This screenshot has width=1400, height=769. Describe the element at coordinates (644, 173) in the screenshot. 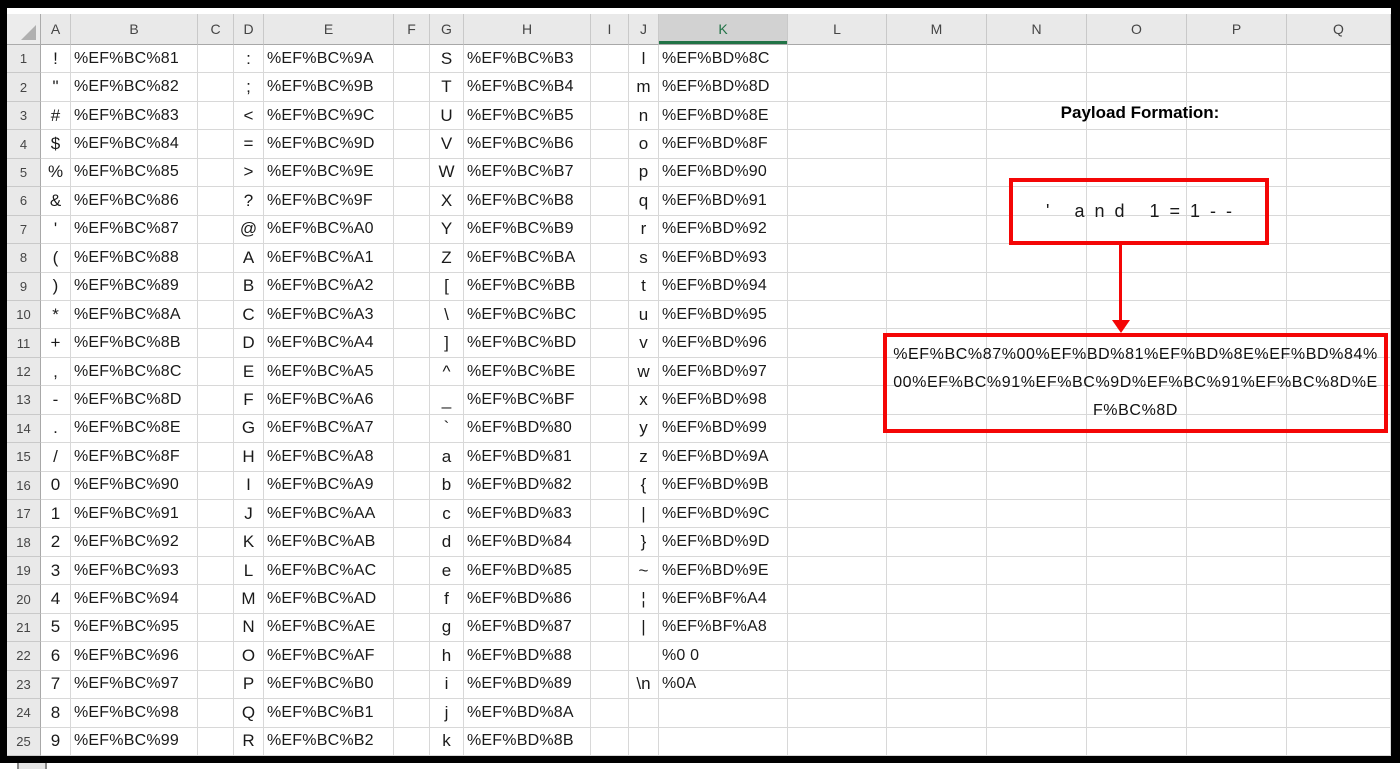

I see `cell-J5: p` at that location.